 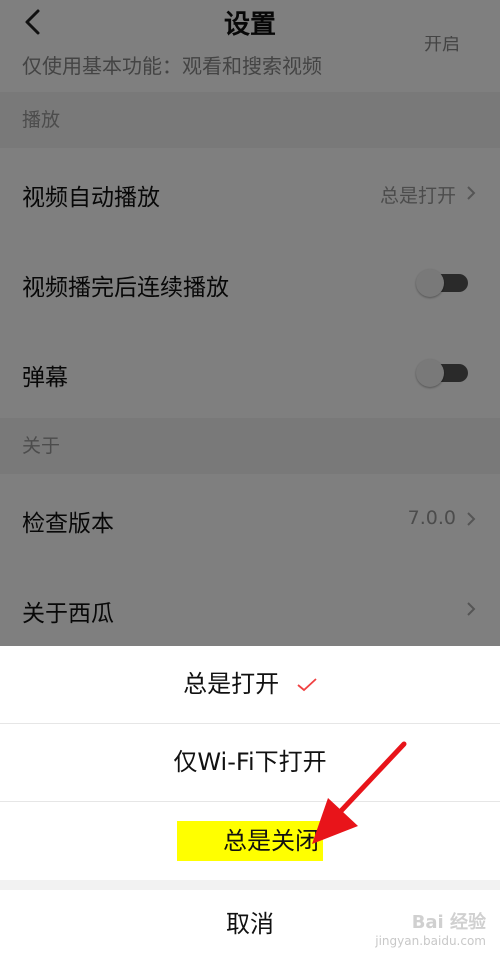 What do you see at coordinates (231, 684) in the screenshot?
I see `option-label: 总是打开` at bounding box center [231, 684].